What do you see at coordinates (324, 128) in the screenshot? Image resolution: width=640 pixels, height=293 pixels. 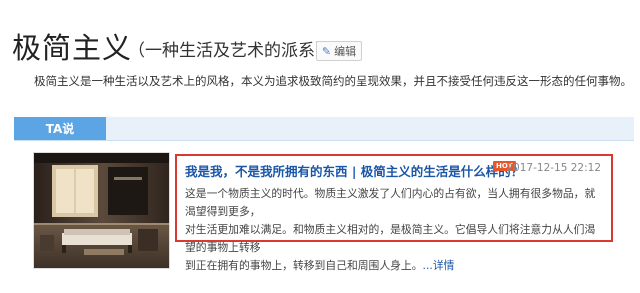 I see `tab-strip: TA说` at bounding box center [324, 128].